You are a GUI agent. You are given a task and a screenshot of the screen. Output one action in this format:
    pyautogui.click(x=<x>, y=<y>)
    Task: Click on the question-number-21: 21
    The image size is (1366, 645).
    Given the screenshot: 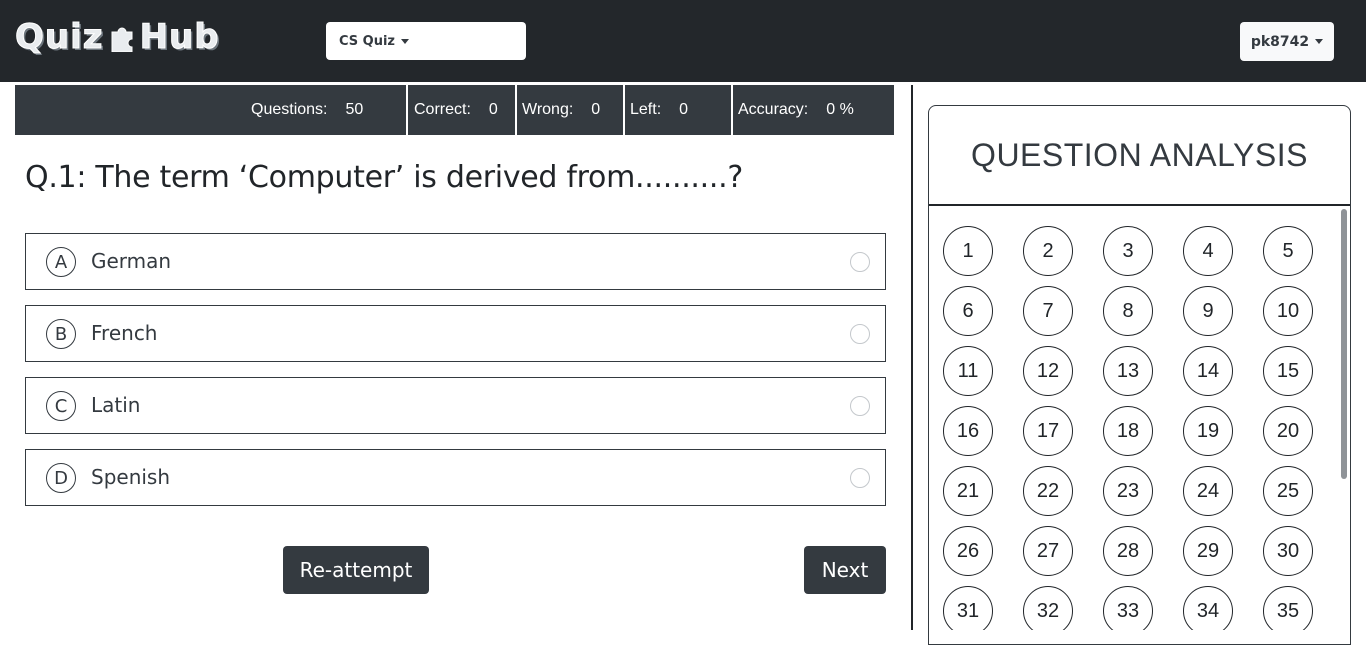 What is the action you would take?
    pyautogui.click(x=968, y=491)
    